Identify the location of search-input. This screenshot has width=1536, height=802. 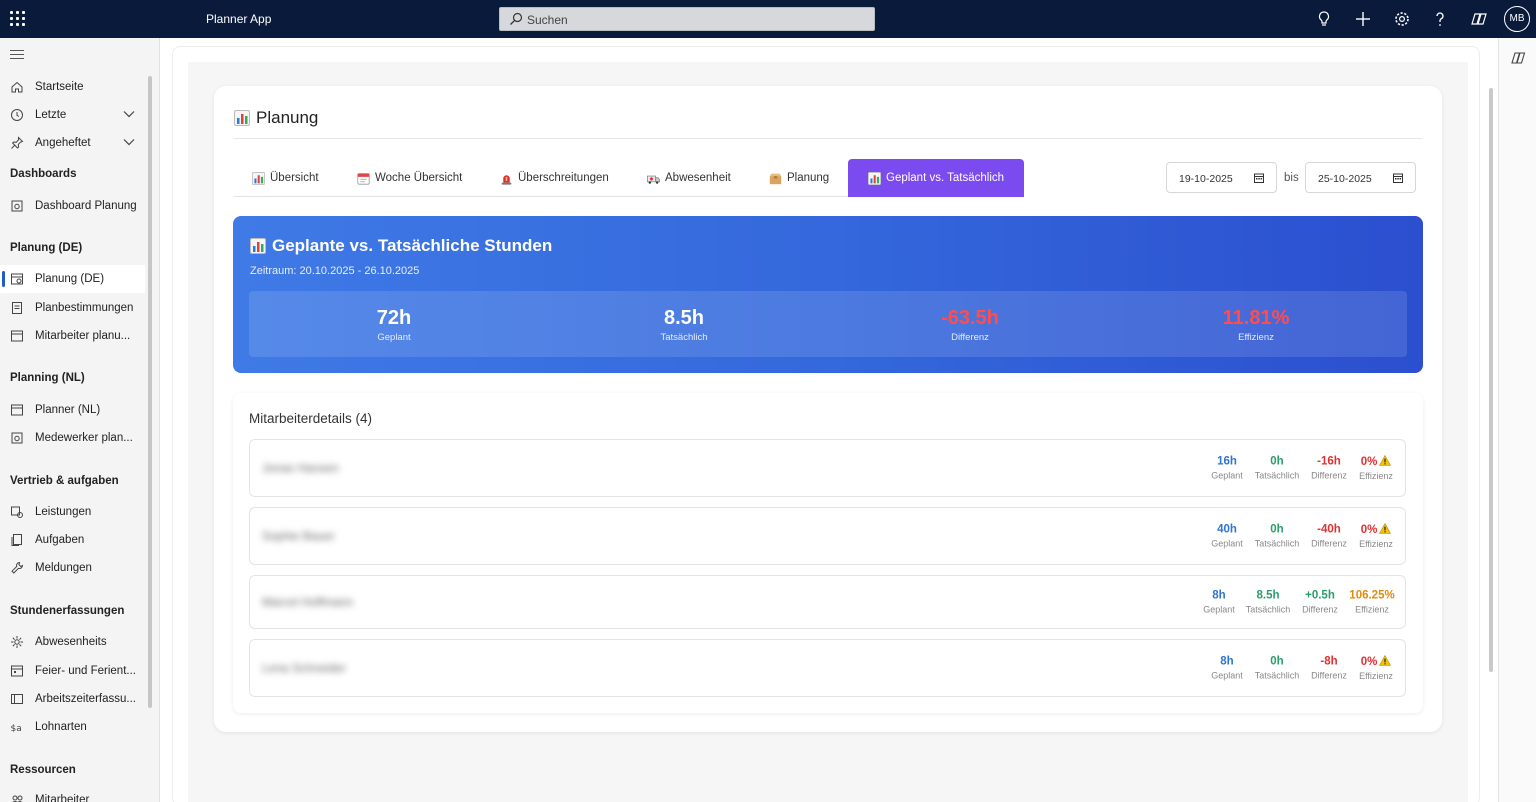
(692, 19).